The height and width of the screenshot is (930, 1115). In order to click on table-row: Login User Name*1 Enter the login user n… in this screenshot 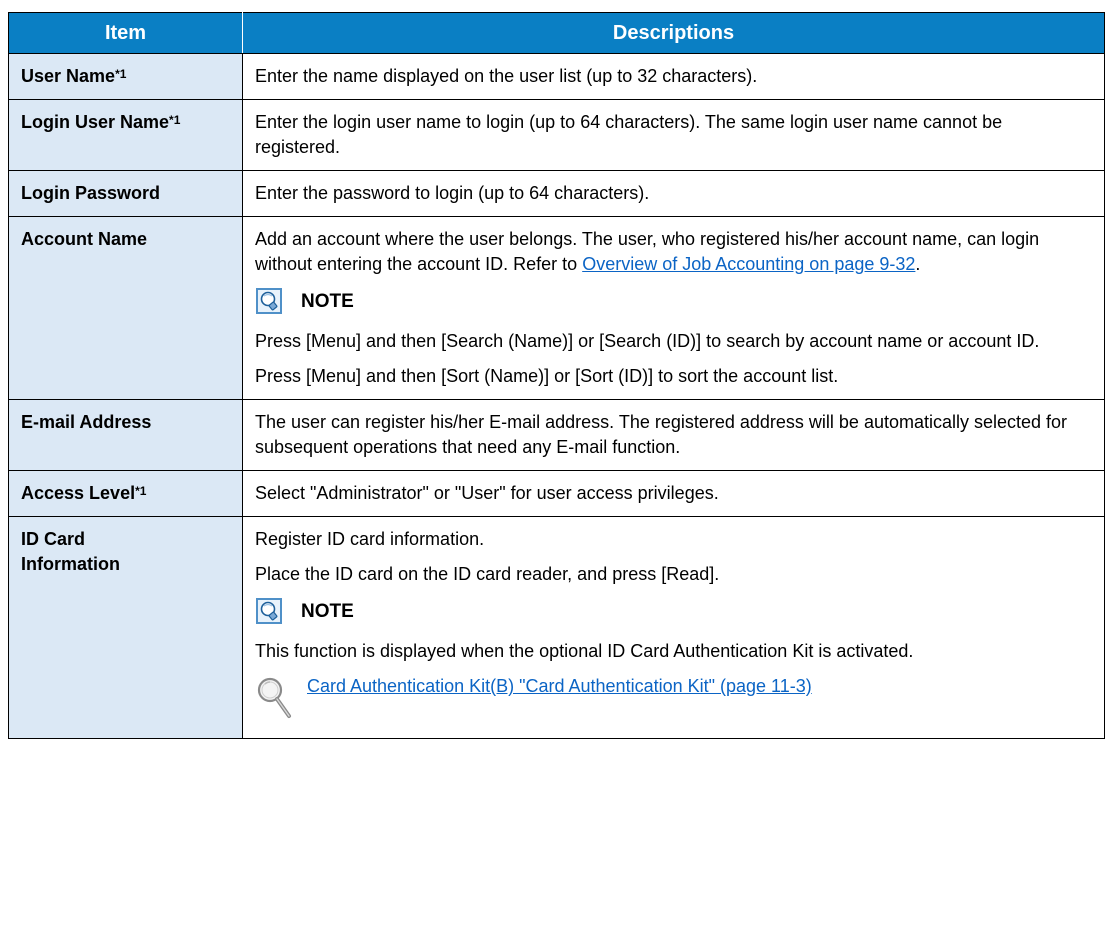, I will do `click(556, 135)`.